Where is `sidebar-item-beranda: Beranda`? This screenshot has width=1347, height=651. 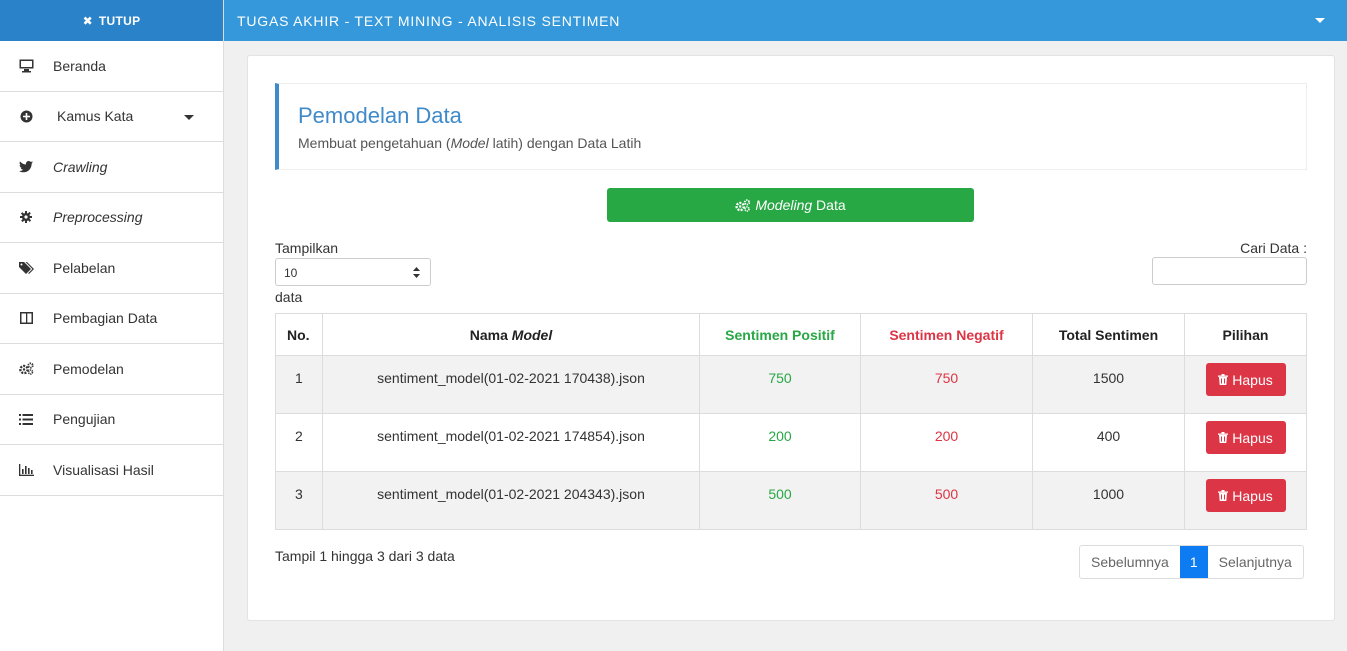 sidebar-item-beranda: Beranda is located at coordinates (111, 66).